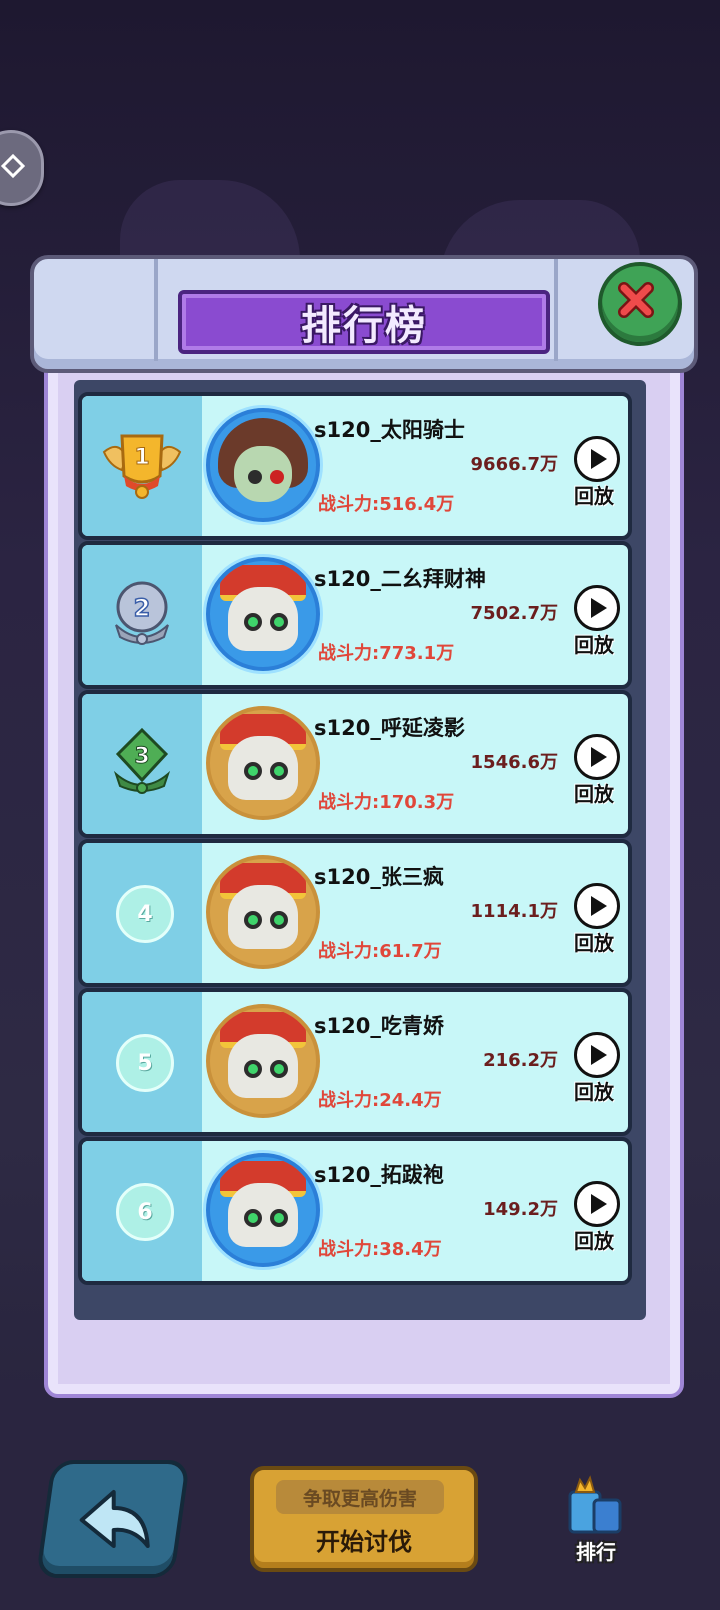 This screenshot has height=1610, width=720. What do you see at coordinates (636, 300) in the screenshot?
I see `close-icon` at bounding box center [636, 300].